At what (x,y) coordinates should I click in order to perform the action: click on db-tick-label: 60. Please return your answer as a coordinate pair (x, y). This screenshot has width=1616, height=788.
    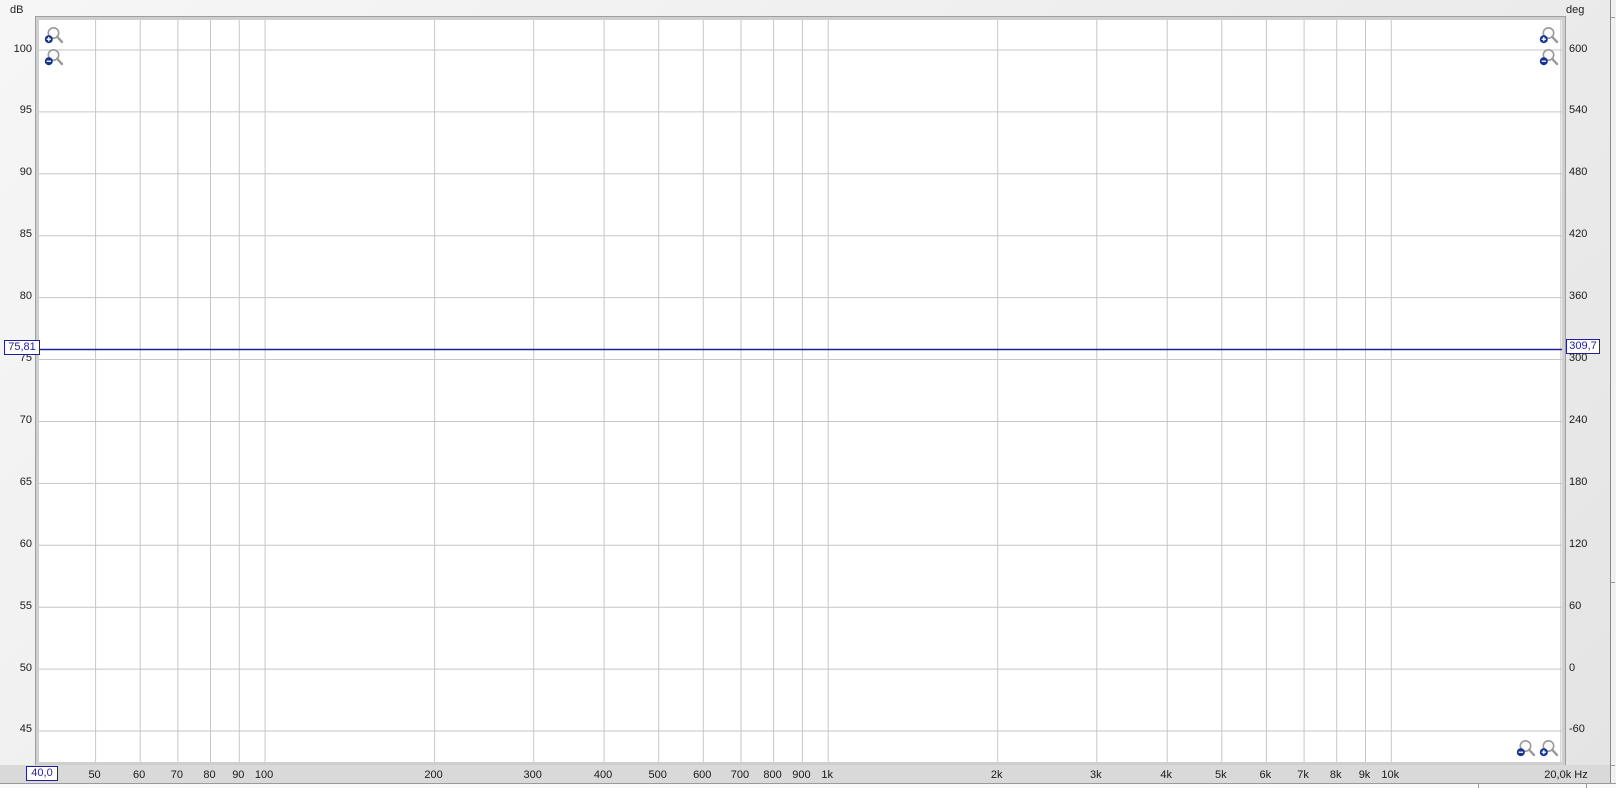
    Looking at the image, I should click on (25, 543).